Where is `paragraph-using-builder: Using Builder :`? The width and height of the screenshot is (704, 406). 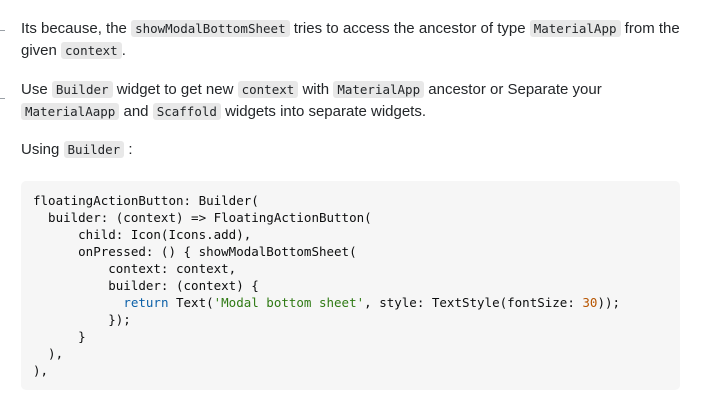
paragraph-using-builder: Using Builder : is located at coordinates (351, 150).